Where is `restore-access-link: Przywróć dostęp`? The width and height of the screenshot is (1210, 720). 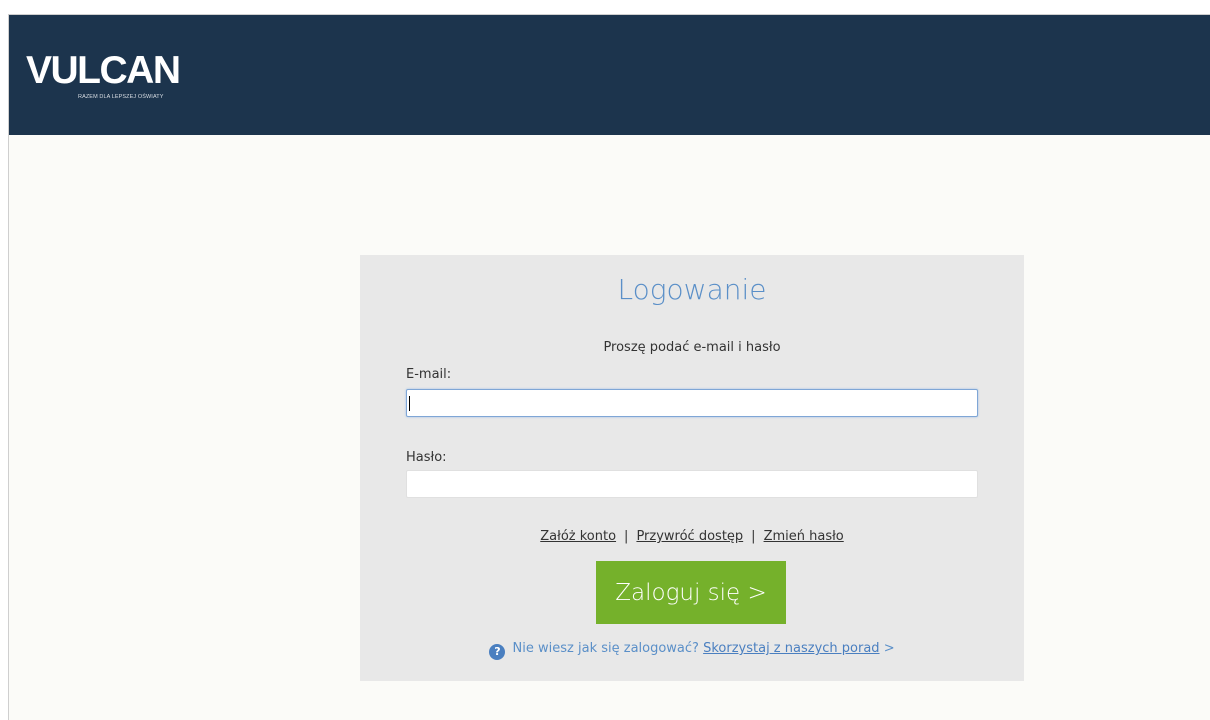
restore-access-link: Przywróć dostęp is located at coordinates (689, 536).